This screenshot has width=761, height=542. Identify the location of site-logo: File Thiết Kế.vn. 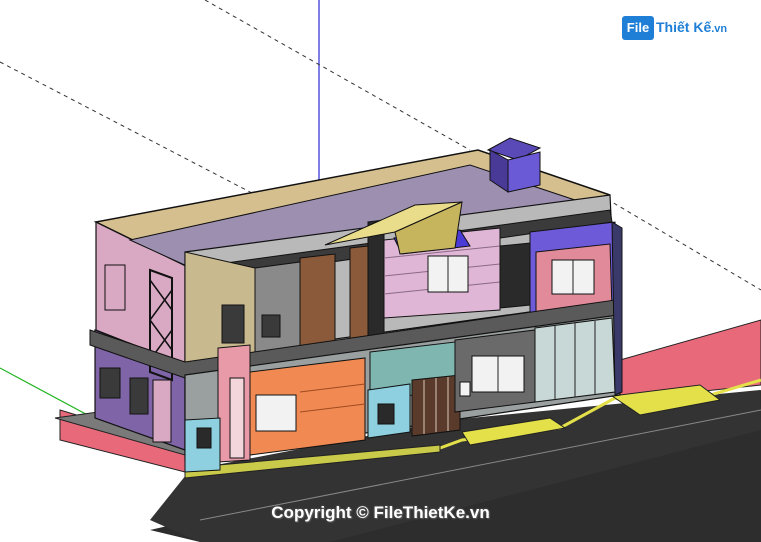
(678, 29).